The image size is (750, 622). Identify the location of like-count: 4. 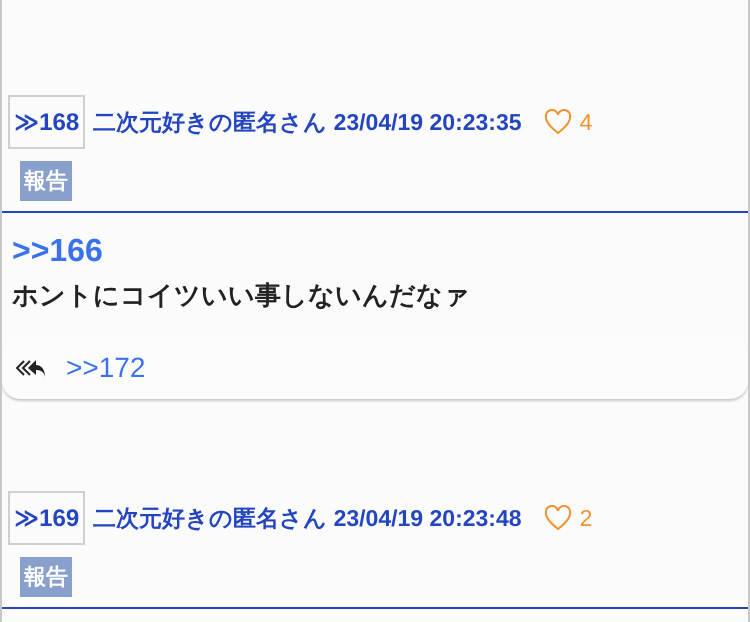
(586, 122).